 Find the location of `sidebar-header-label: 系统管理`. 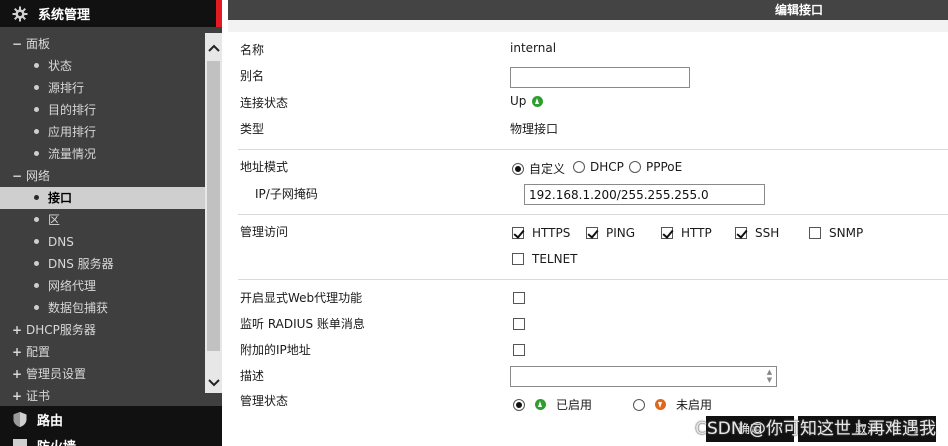

sidebar-header-label: 系统管理 is located at coordinates (64, 15).